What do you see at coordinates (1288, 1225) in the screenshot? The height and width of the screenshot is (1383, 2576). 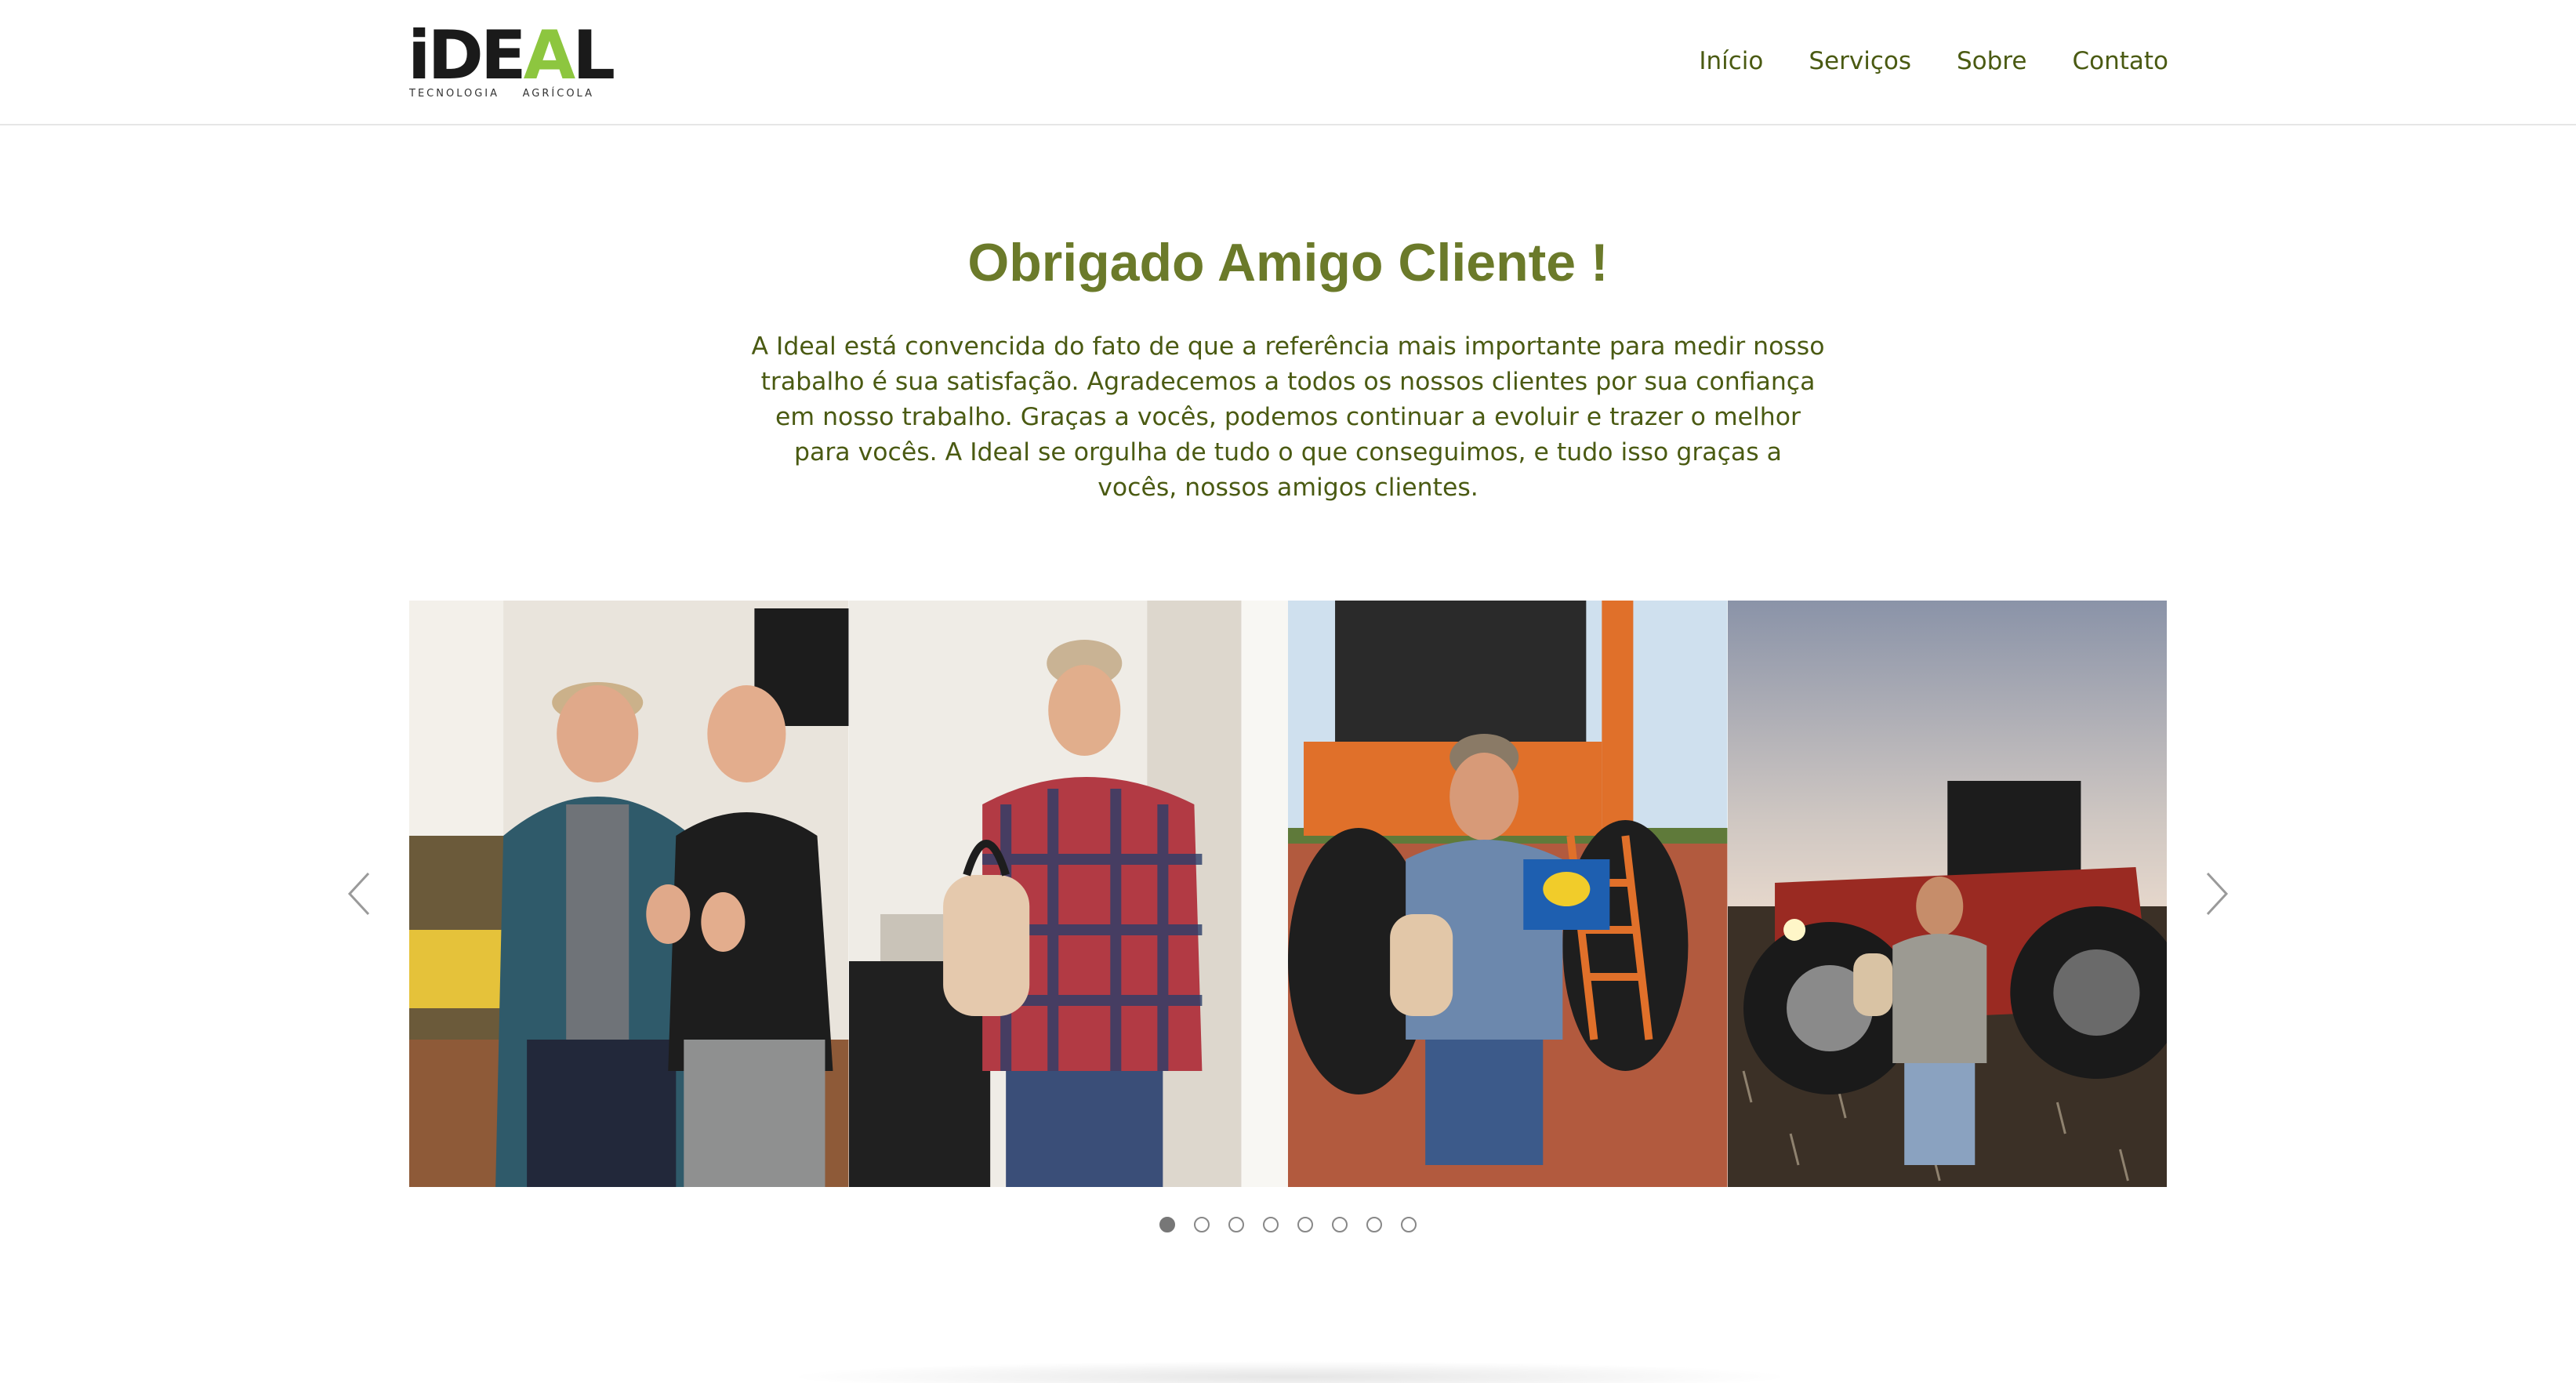 I see `carousel-pagination` at bounding box center [1288, 1225].